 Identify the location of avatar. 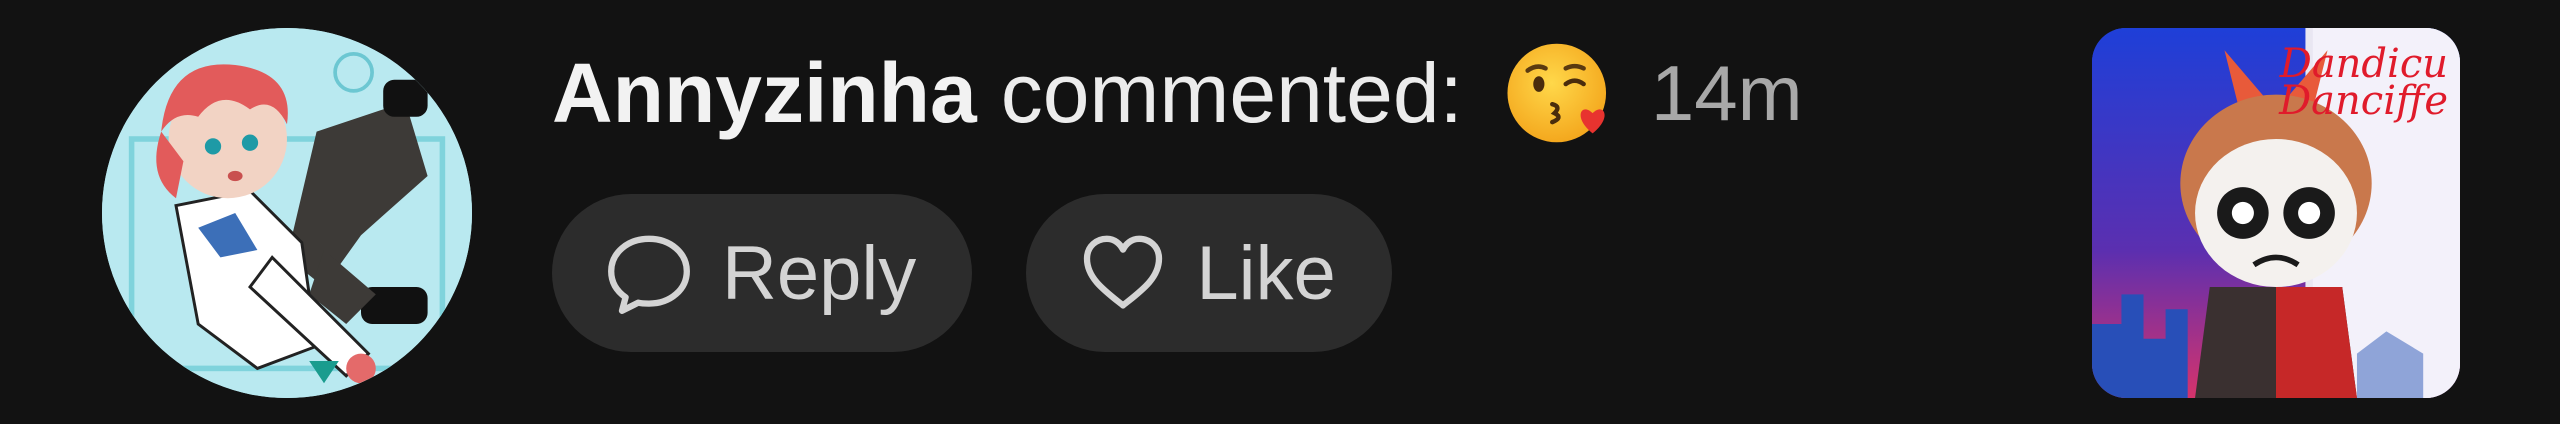
(287, 213).